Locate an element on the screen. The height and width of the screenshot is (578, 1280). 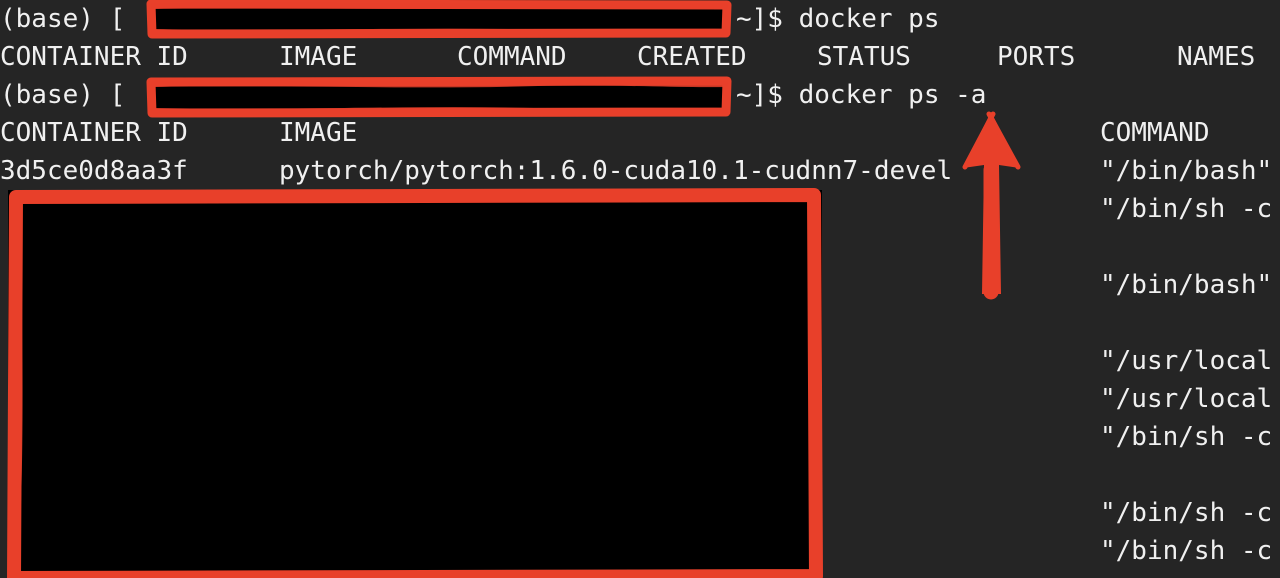
header-ports: PORTS is located at coordinates (1036, 57).